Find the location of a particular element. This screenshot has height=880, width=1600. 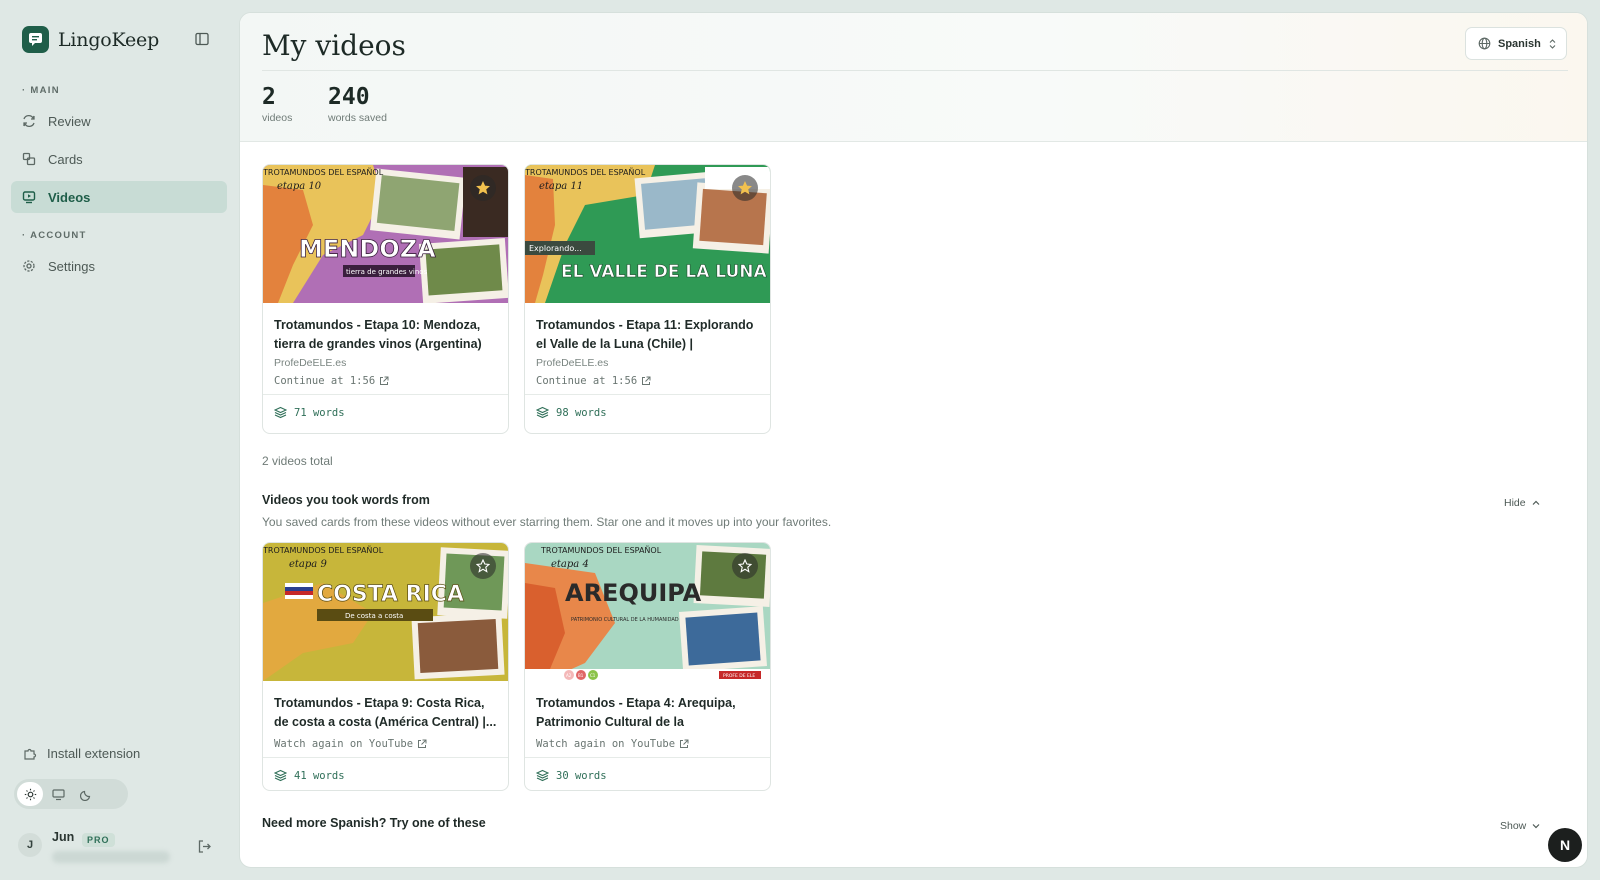

language-select: Spanish is located at coordinates (1516, 43).